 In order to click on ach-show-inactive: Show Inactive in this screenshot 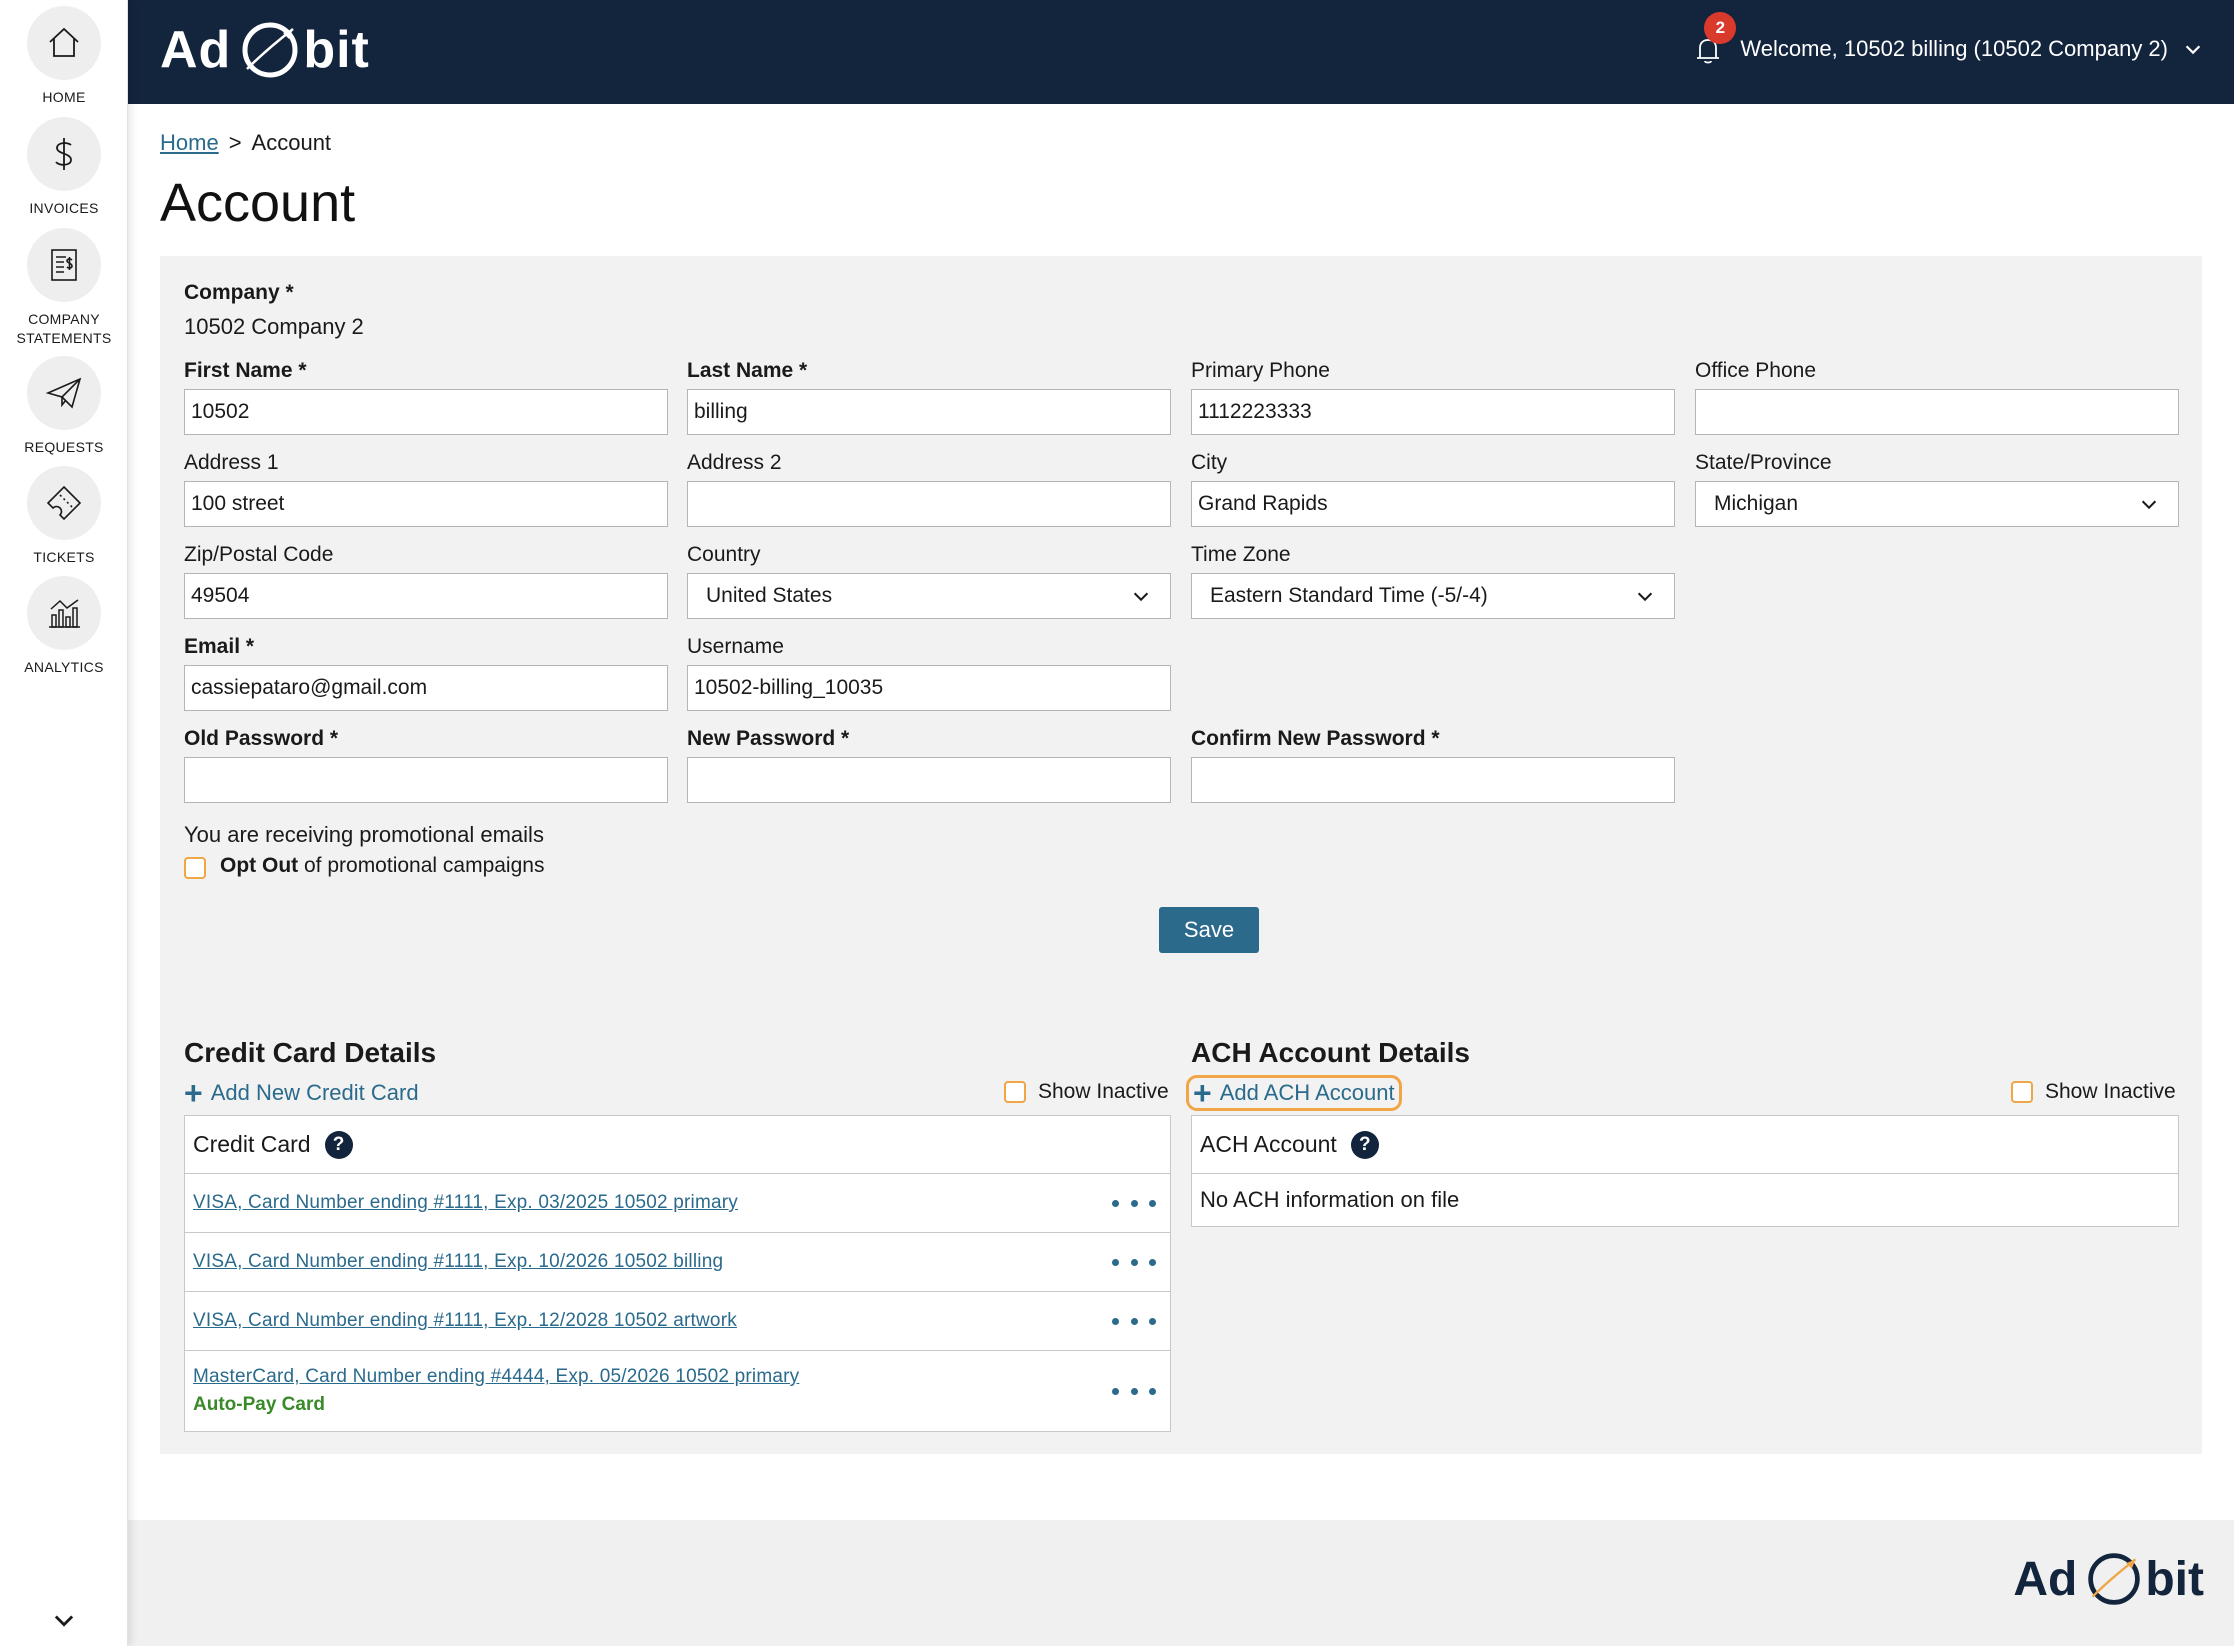, I will do `click(2093, 1092)`.